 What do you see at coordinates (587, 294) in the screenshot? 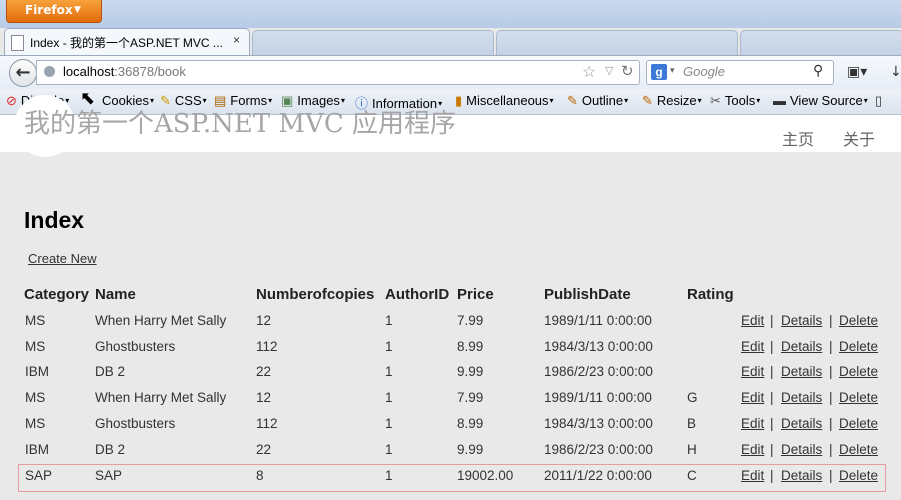
I see `column-header: PublishDate` at bounding box center [587, 294].